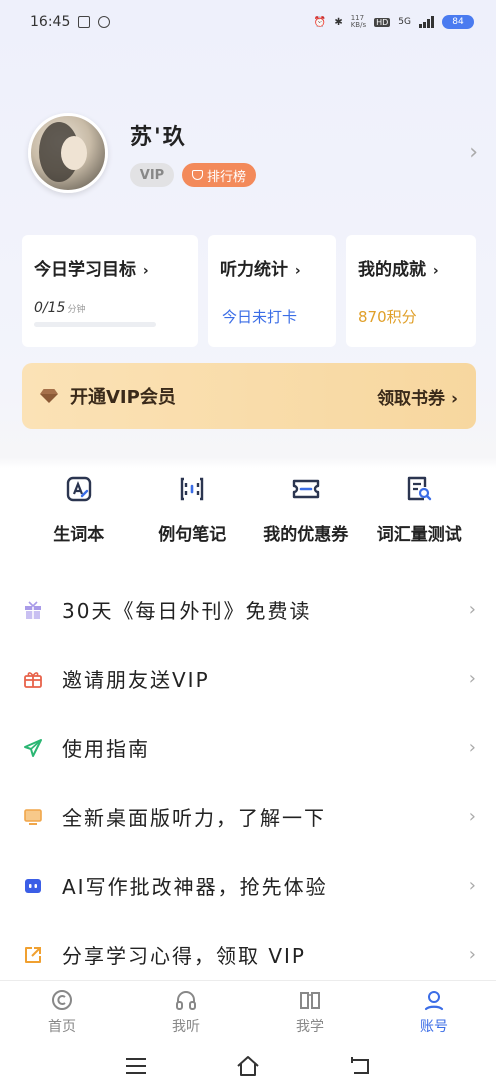  I want to click on tool-sentence-notes: 例句笔记, so click(193, 519).